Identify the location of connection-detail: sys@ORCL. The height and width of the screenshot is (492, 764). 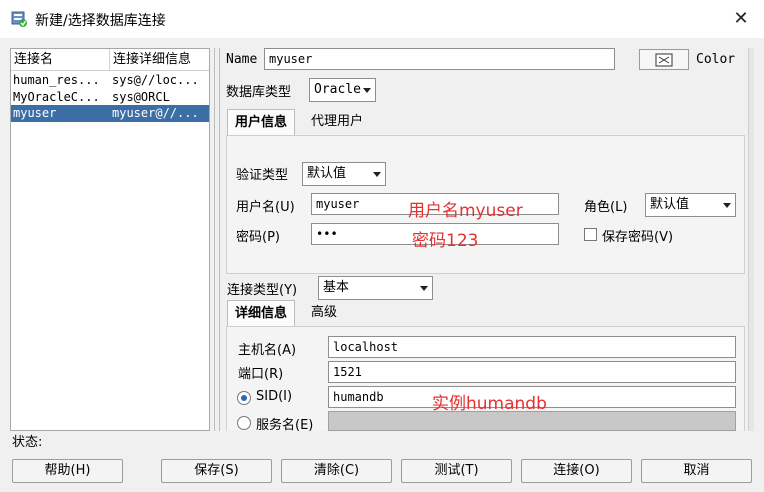
(141, 97).